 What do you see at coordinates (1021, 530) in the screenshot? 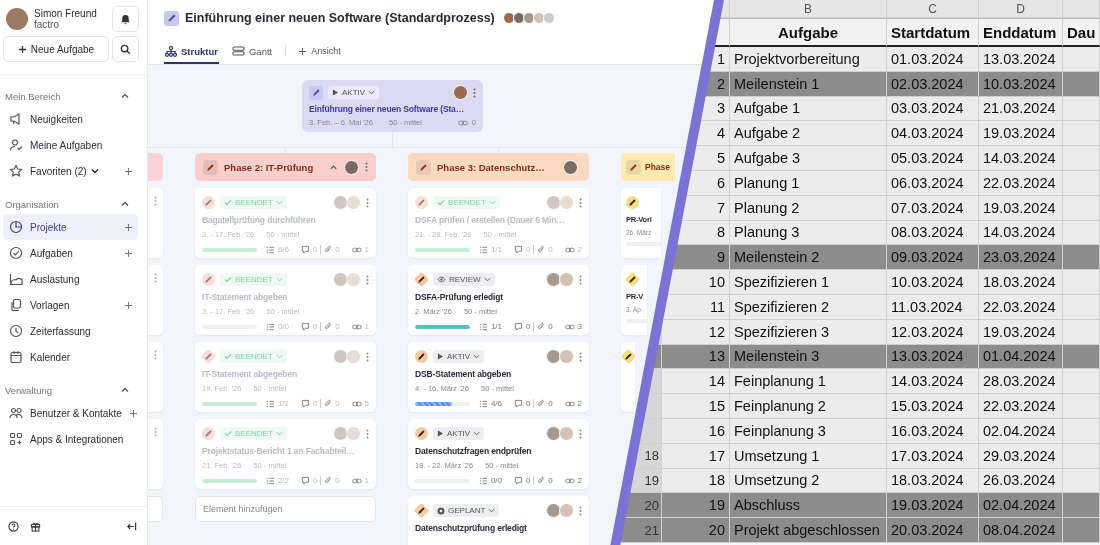
I see `table-cell: 08.04.2024` at bounding box center [1021, 530].